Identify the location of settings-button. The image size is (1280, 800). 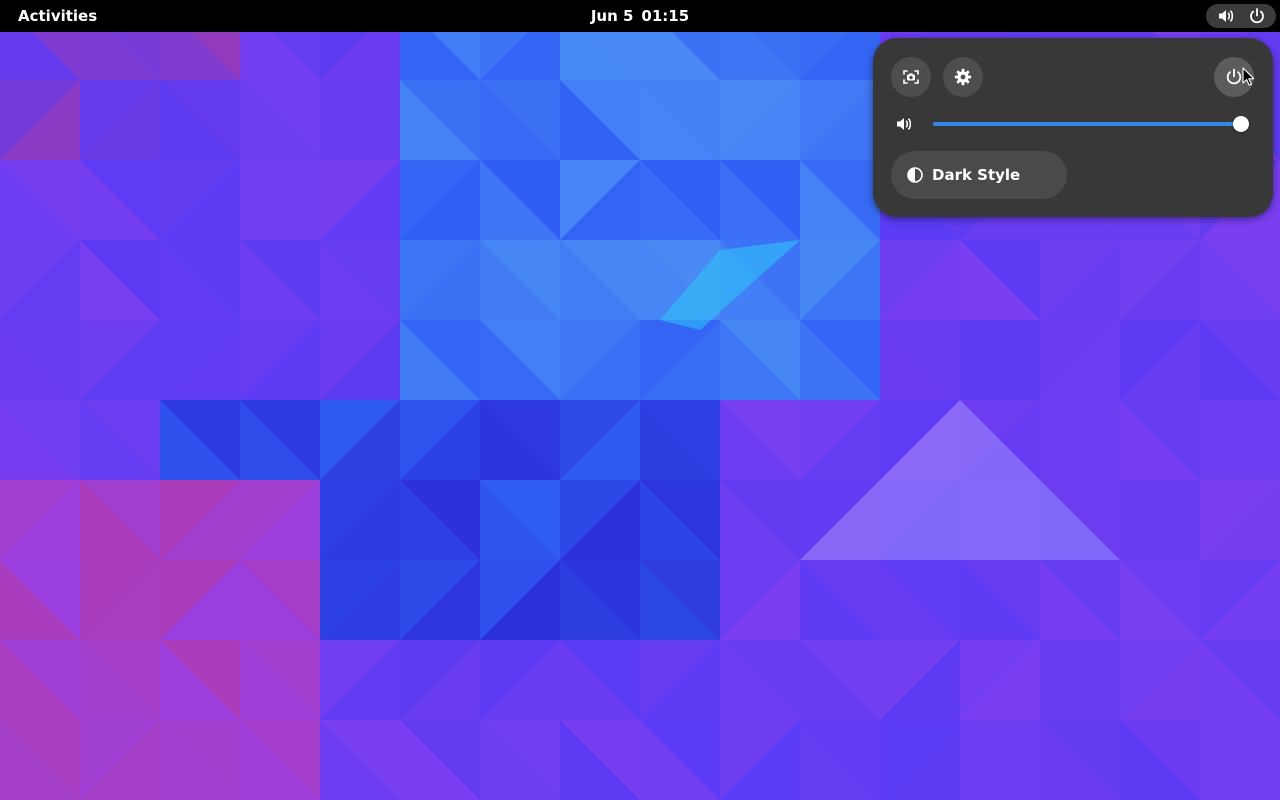
(963, 77).